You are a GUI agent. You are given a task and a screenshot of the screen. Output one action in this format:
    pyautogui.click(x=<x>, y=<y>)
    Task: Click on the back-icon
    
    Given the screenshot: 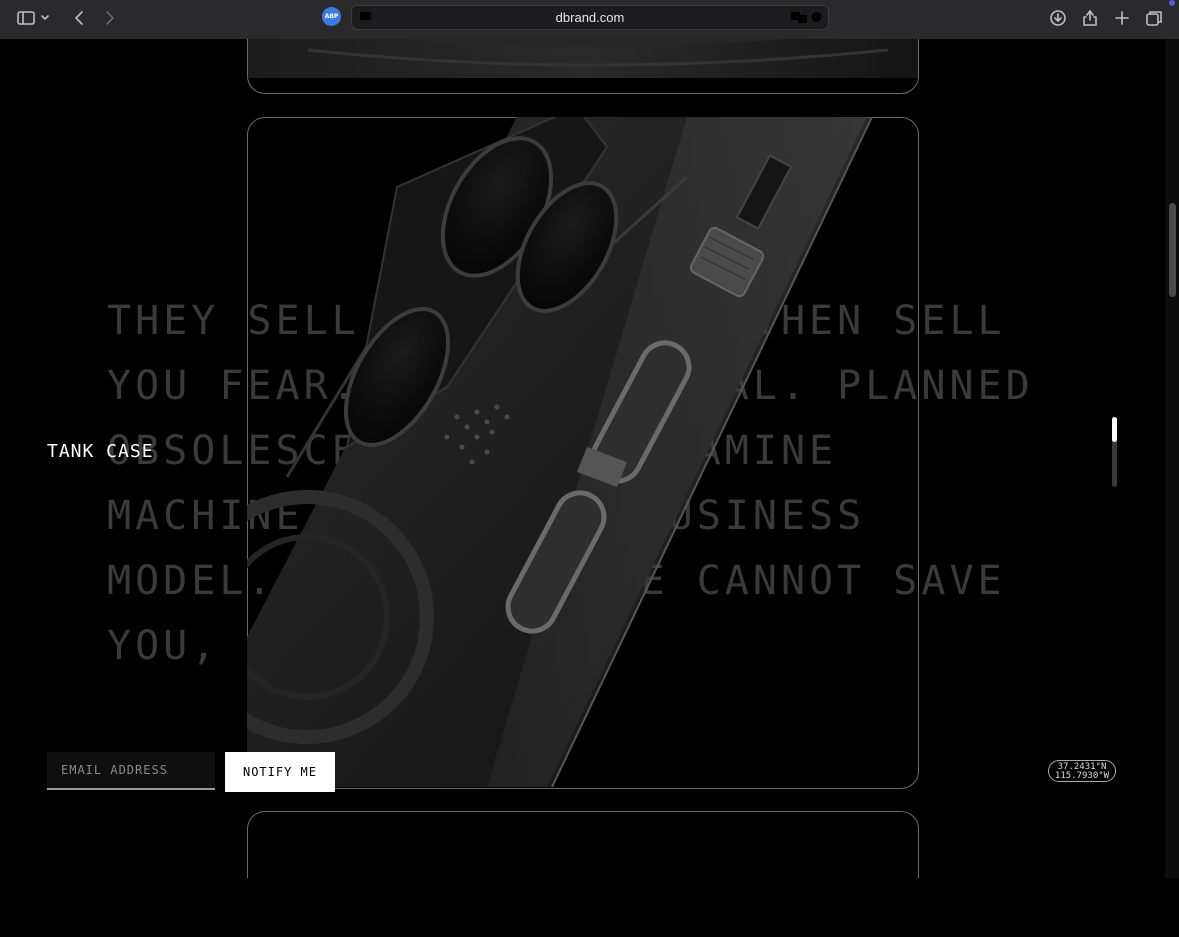 What is the action you would take?
    pyautogui.click(x=79, y=18)
    